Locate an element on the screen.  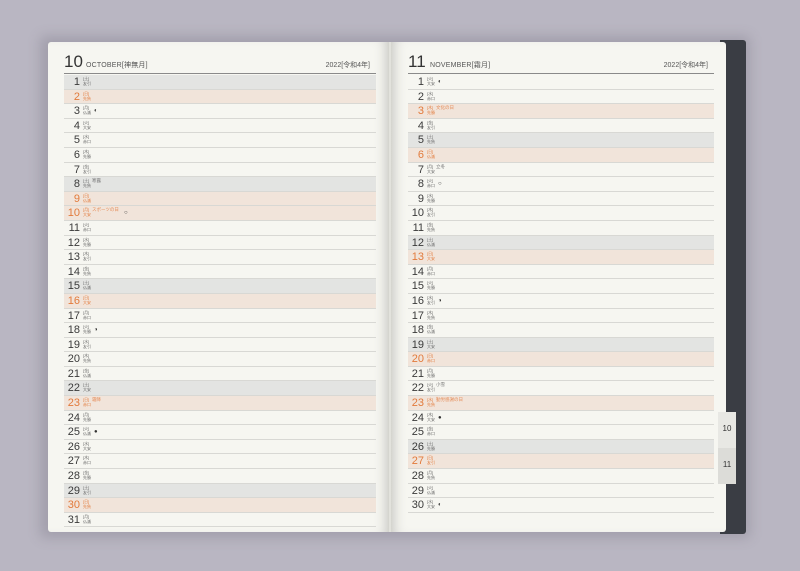
day-number: 4 is located at coordinates (76, 125).